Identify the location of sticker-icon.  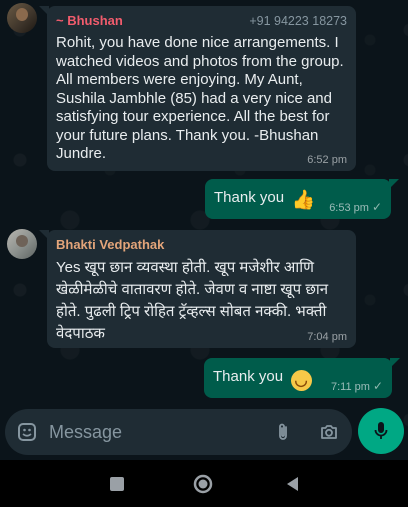
(27, 432).